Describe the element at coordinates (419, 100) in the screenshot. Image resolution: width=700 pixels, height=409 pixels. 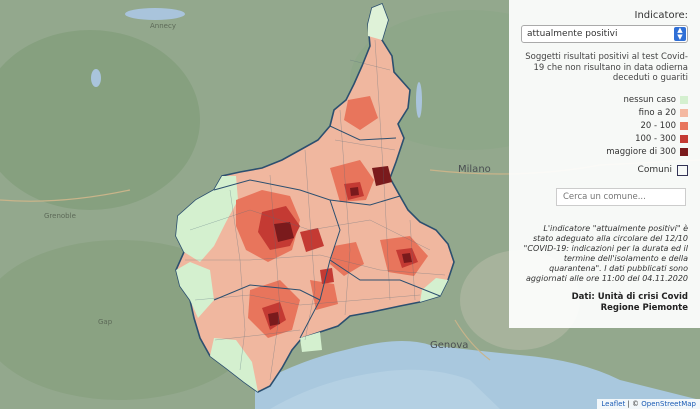
I see `lake-maggiore` at that location.